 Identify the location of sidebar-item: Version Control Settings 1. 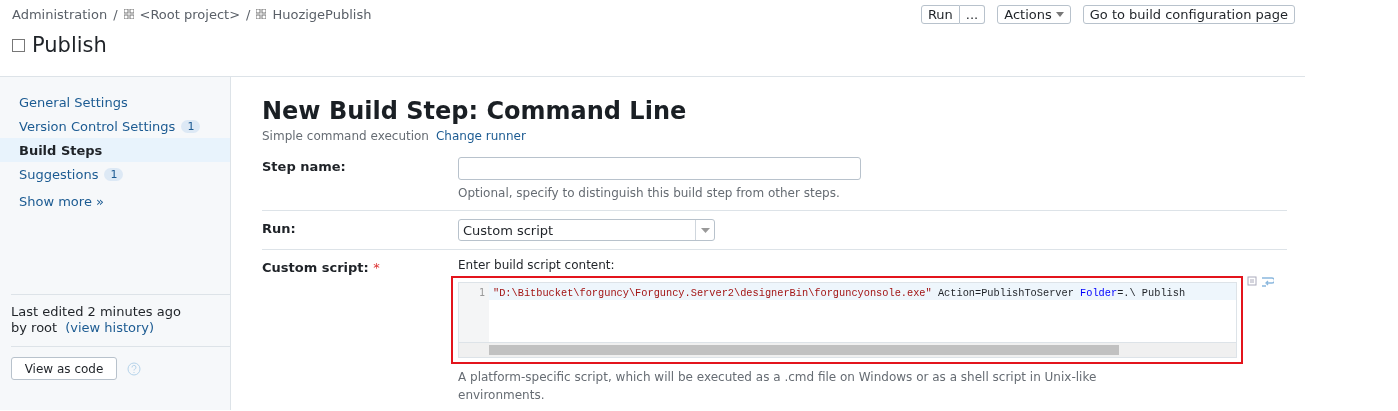
(115, 126).